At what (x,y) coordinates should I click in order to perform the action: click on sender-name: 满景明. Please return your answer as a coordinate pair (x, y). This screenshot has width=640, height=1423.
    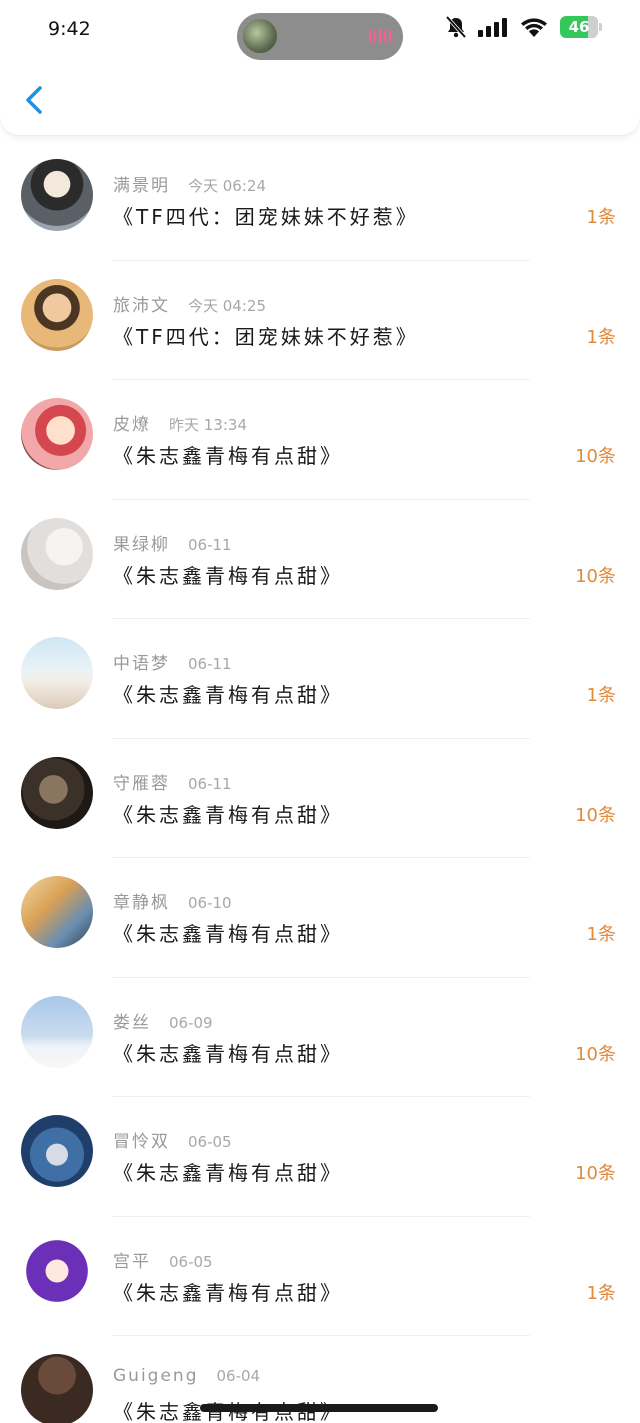
    Looking at the image, I should click on (141, 186).